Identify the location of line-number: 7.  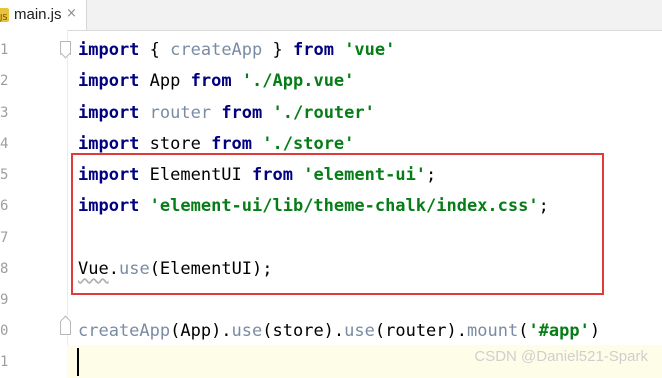
(4, 238).